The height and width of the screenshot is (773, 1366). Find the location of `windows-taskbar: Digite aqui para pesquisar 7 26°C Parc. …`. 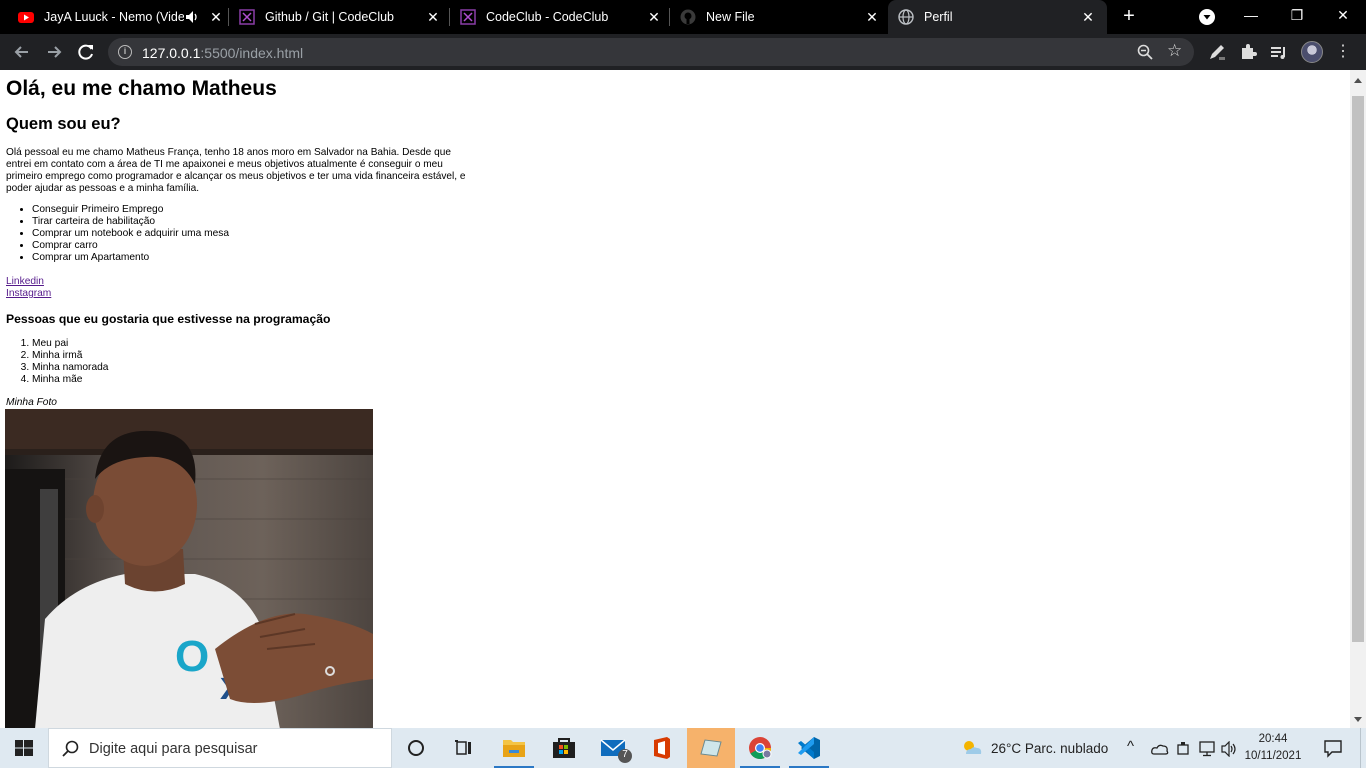

windows-taskbar: Digite aqui para pesquisar 7 26°C Parc. … is located at coordinates (683, 748).